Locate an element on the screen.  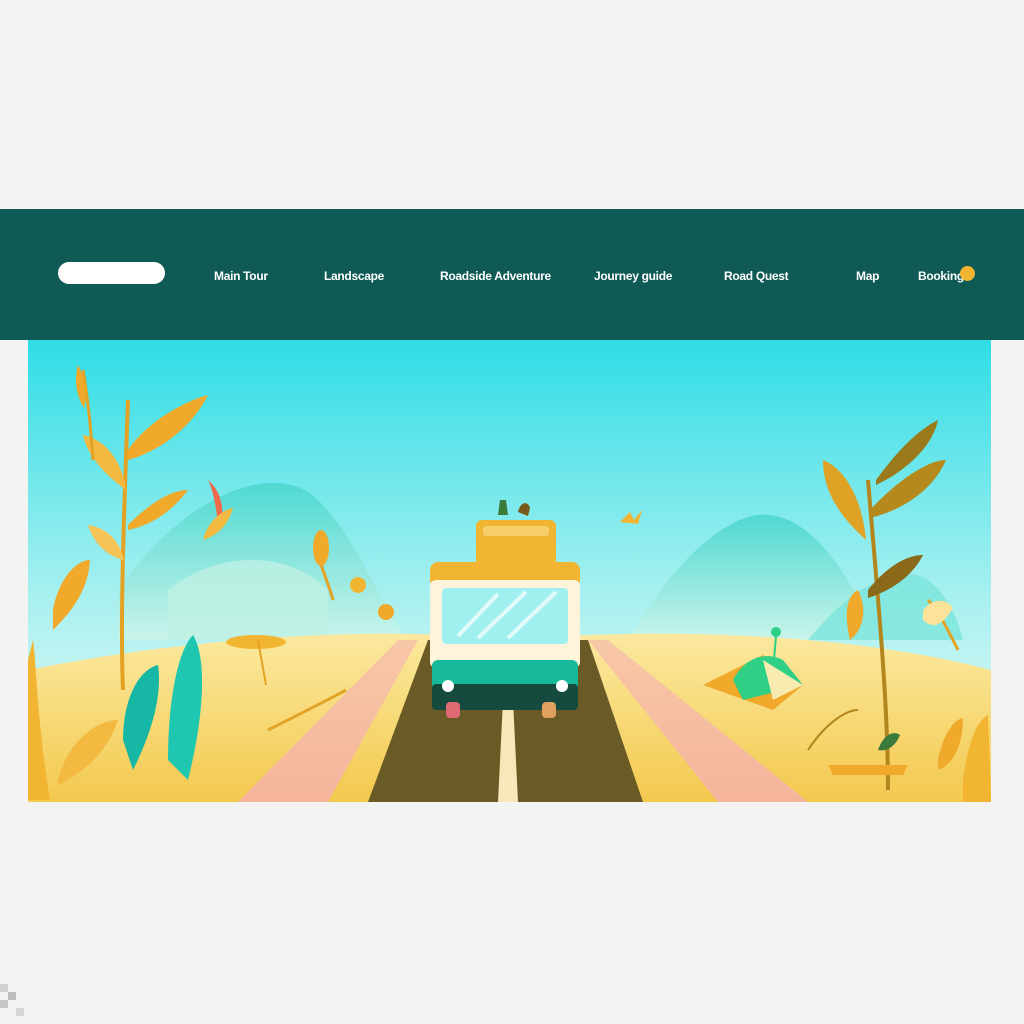
nav-item-road-quest: Road Quest is located at coordinates (756, 276).